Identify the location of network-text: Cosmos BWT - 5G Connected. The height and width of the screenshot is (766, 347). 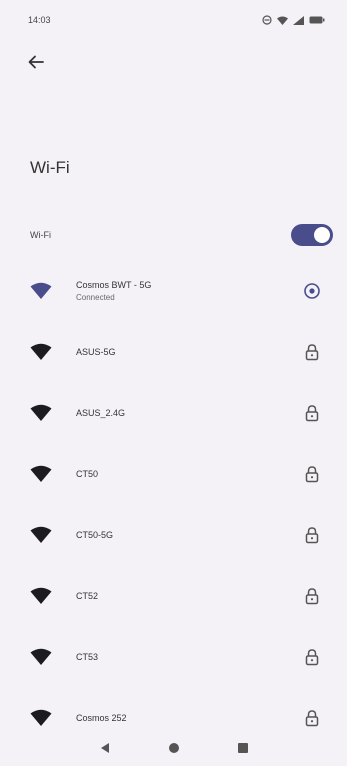
(188, 291).